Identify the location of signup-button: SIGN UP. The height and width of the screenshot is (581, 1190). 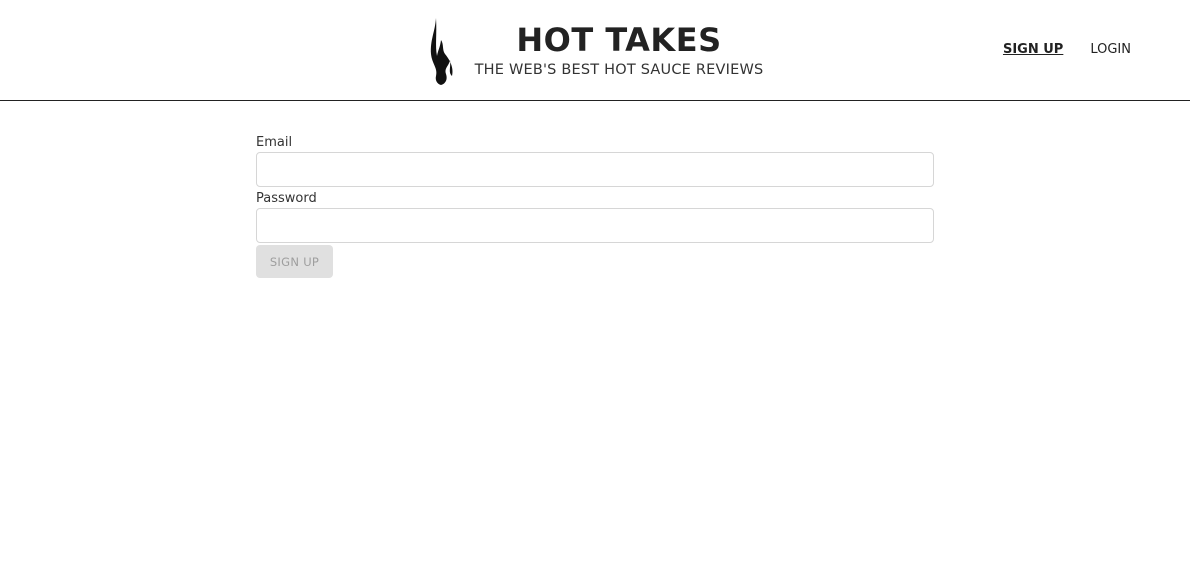
(294, 261).